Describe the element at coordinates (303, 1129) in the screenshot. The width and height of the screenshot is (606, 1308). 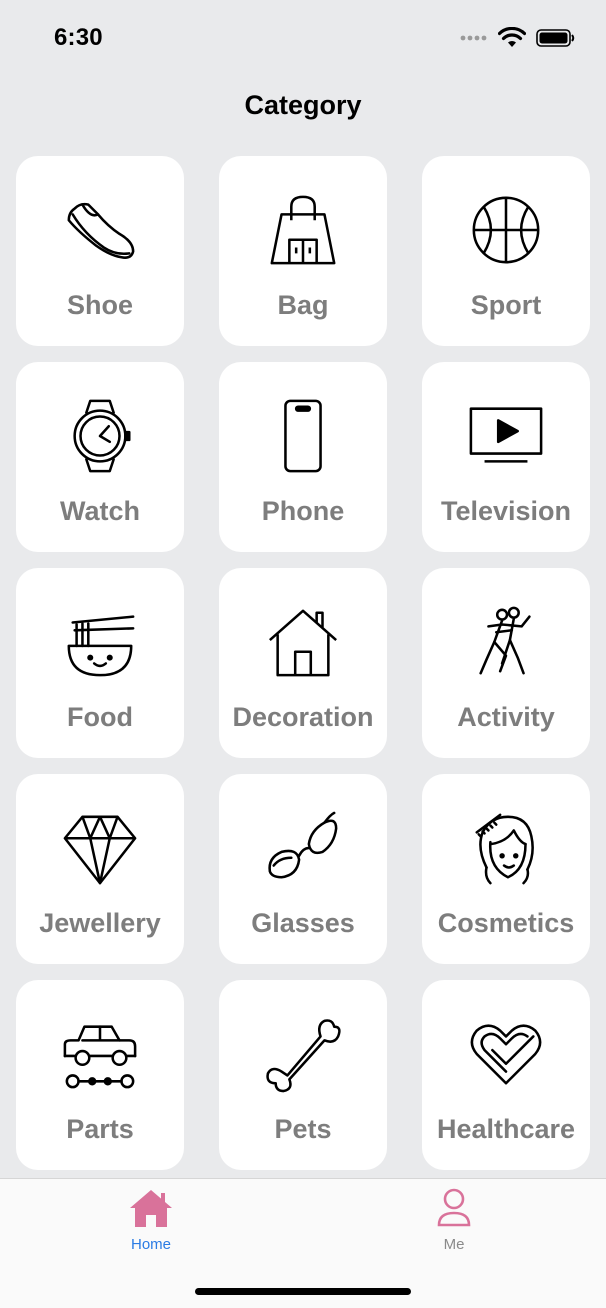
I see `category-label: Pets` at that location.